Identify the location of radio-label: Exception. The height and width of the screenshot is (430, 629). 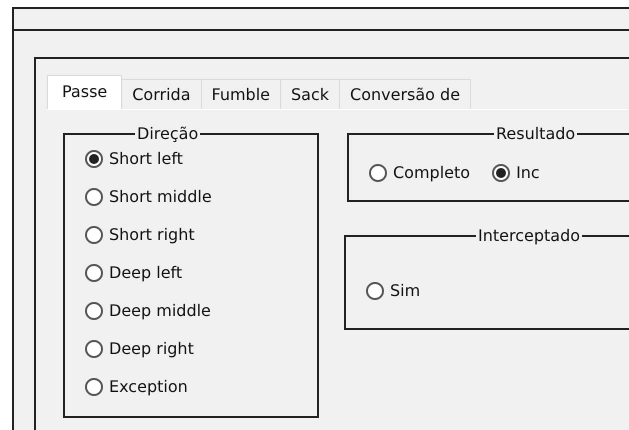
(148, 386).